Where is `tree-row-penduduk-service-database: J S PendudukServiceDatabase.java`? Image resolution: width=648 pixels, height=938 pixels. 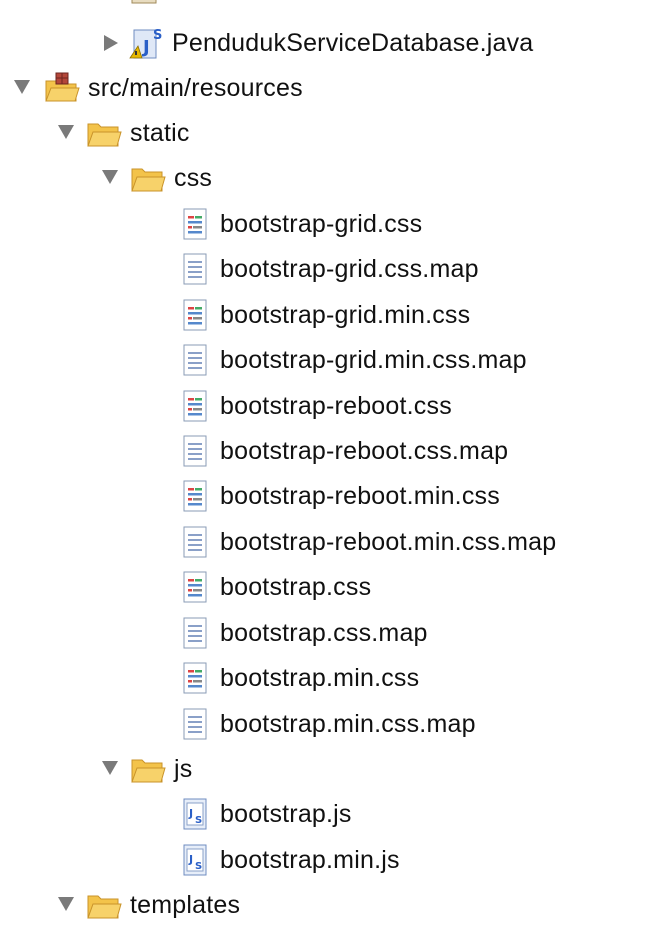
tree-row-penduduk-service-database: J S PendudukServiceDatabase.java is located at coordinates (324, 43).